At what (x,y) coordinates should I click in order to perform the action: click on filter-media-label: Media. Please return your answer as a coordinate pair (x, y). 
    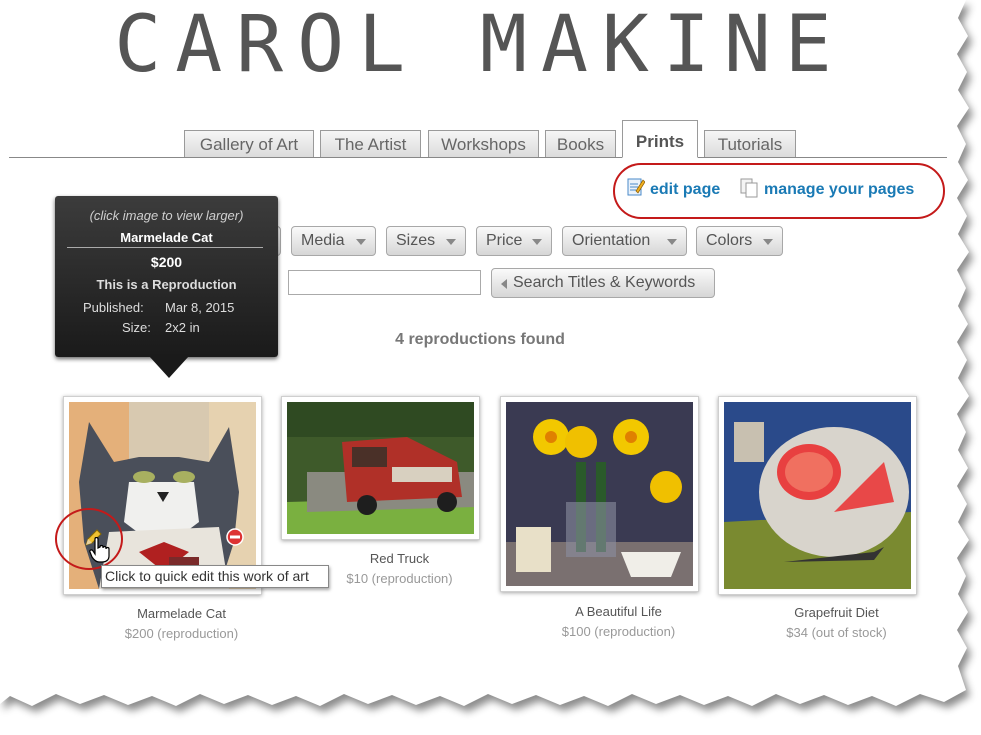
    Looking at the image, I should click on (323, 240).